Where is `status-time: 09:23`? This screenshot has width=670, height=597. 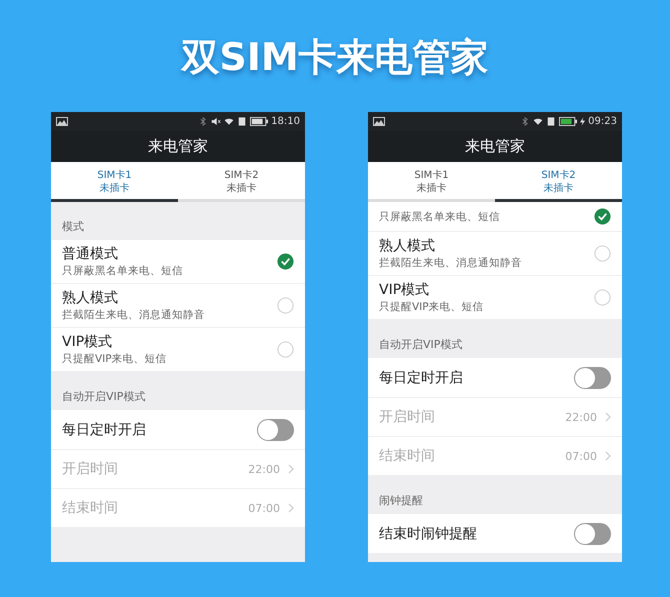
status-time: 09:23 is located at coordinates (602, 121).